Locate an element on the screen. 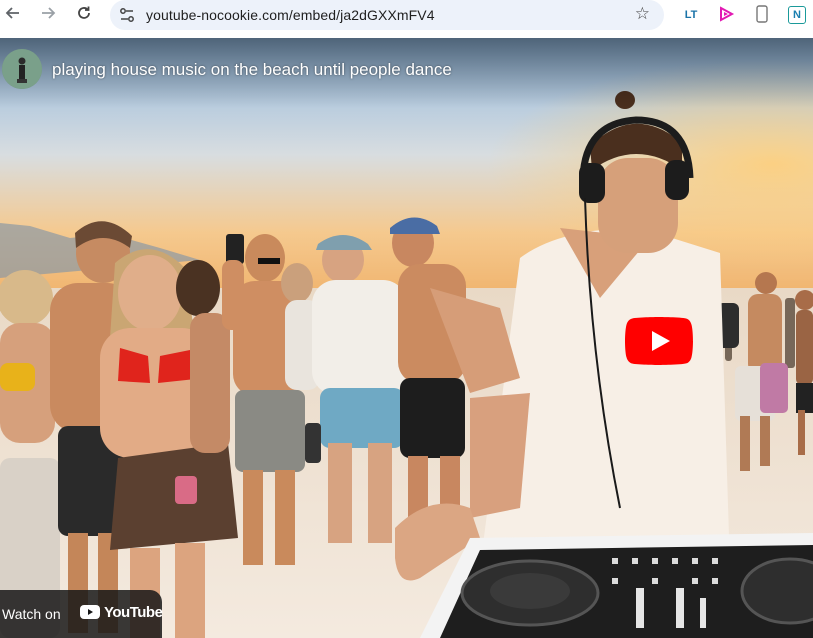 The height and width of the screenshot is (638, 813). dj-controller is located at coordinates (616, 585).